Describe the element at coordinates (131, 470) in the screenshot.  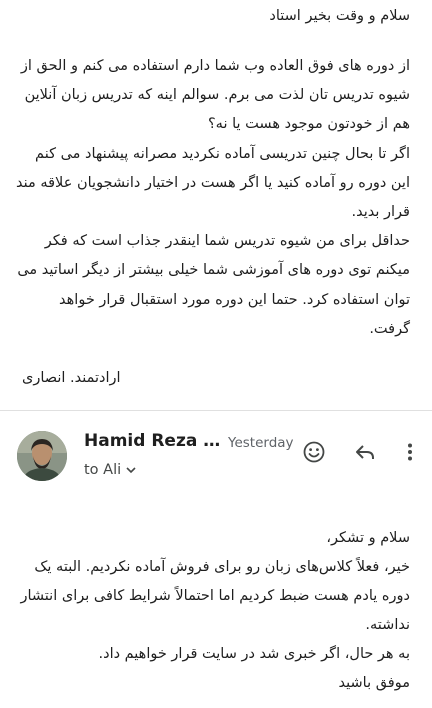
I see `chevron-down-icon` at that location.